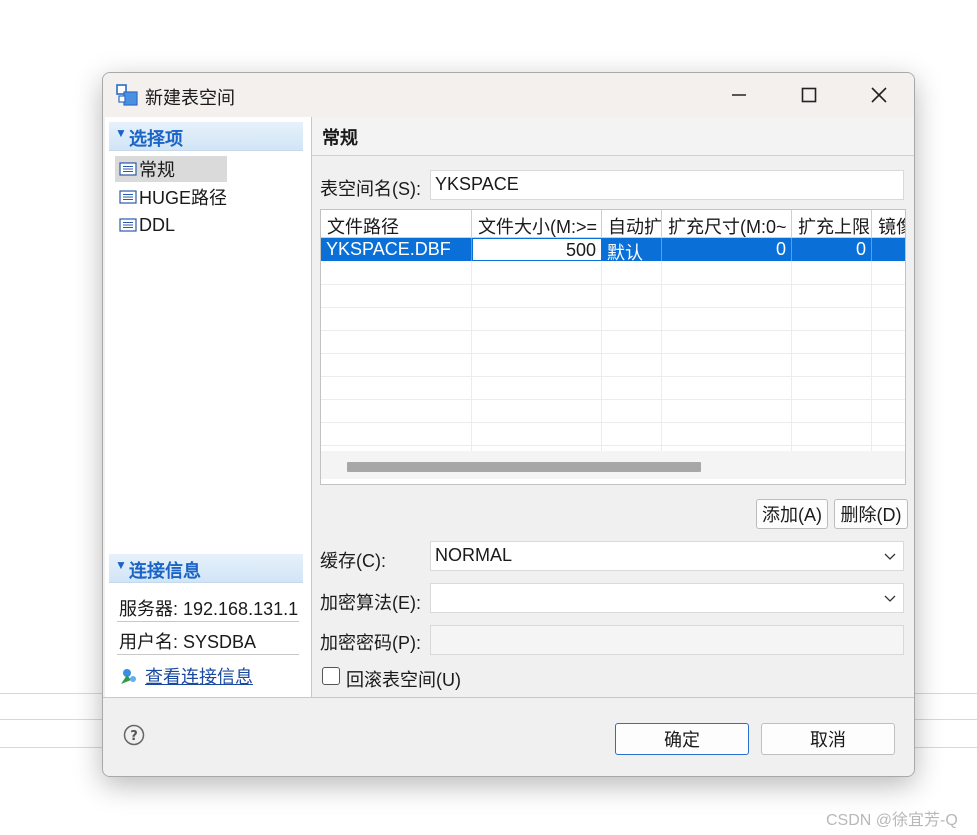 The width and height of the screenshot is (977, 835). I want to click on section-options-label: 选择项, so click(156, 139).